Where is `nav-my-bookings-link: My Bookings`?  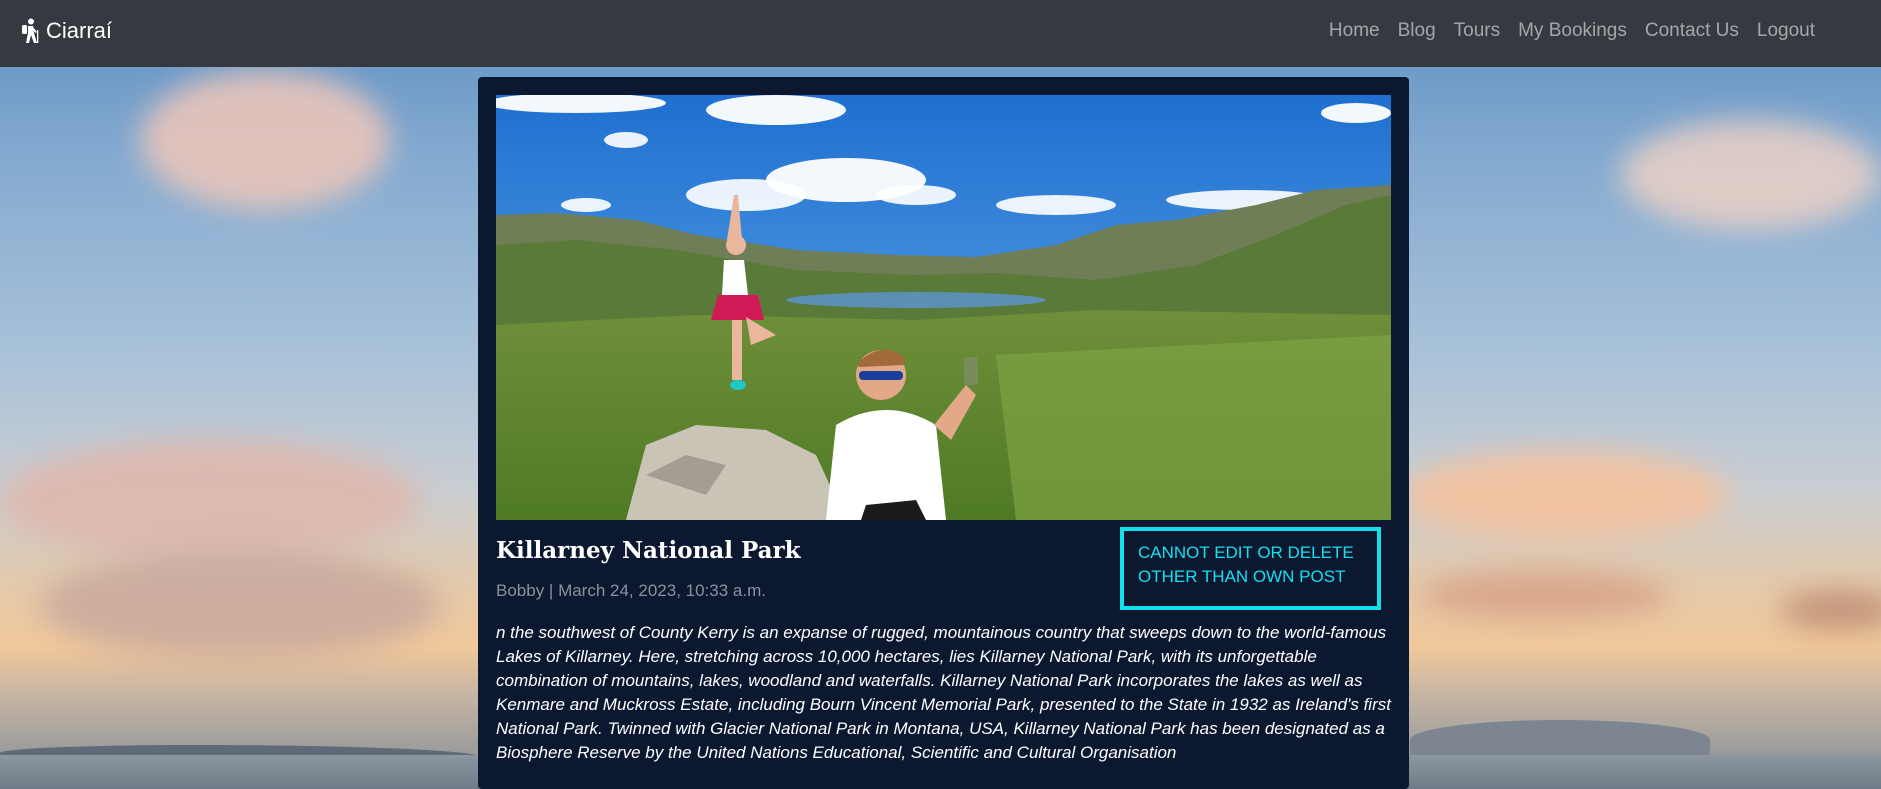
nav-my-bookings-link: My Bookings is located at coordinates (1572, 31).